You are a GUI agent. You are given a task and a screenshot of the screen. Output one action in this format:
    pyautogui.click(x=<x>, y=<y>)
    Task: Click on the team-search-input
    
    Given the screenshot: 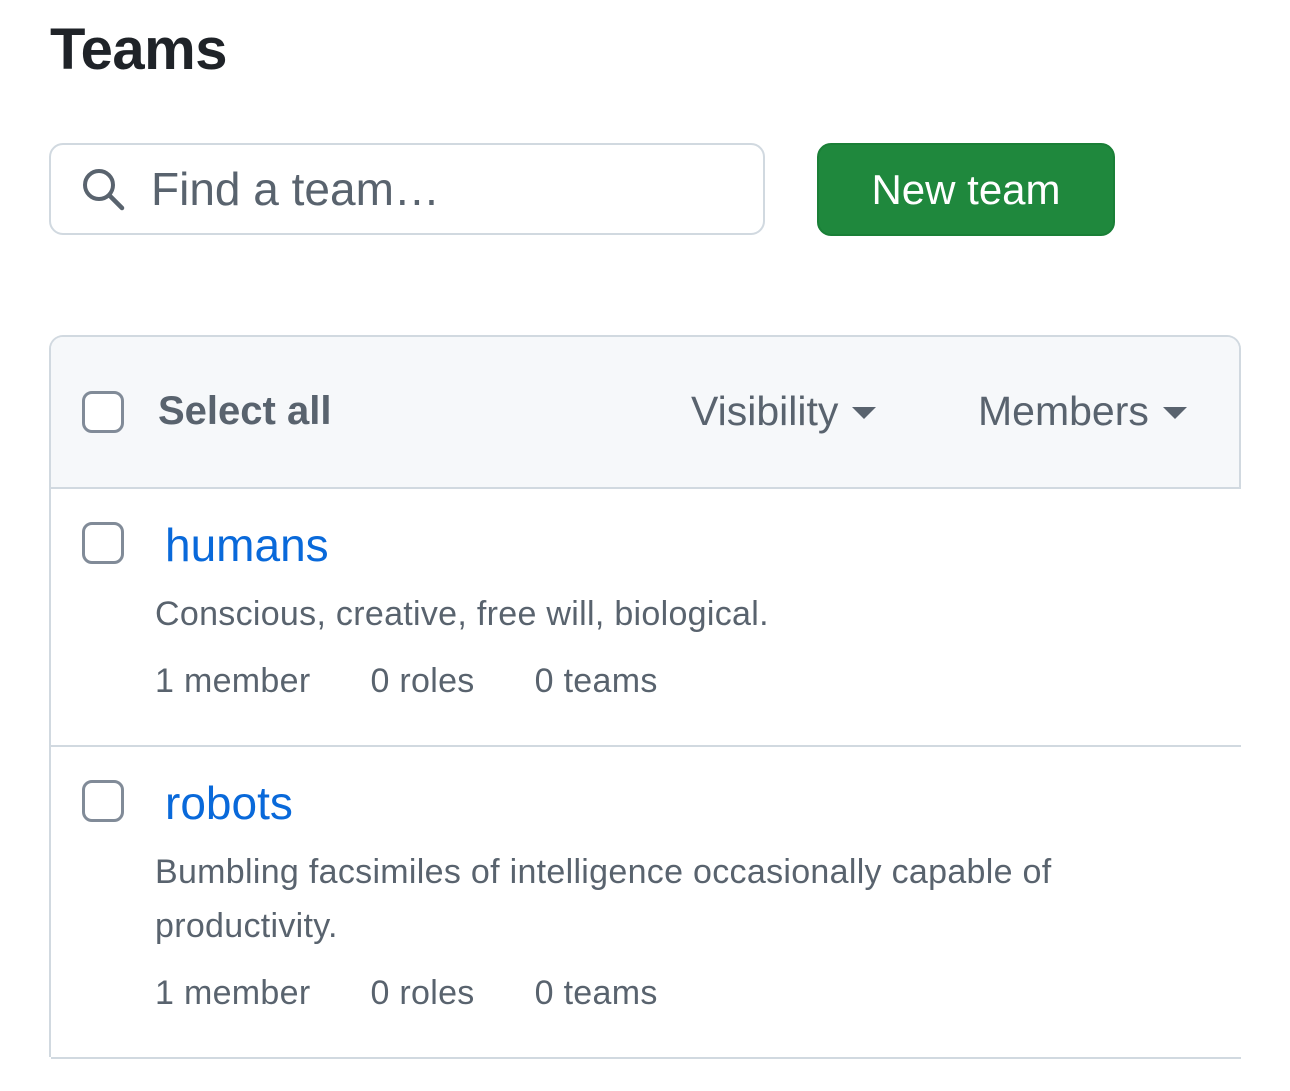 What is the action you would take?
    pyautogui.click(x=431, y=189)
    